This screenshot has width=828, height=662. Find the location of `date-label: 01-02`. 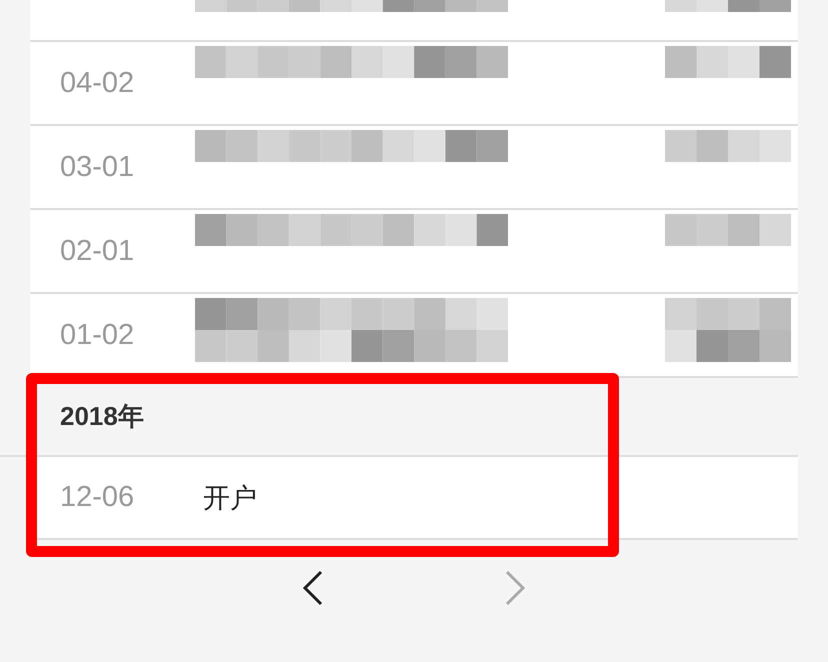

date-label: 01-02 is located at coordinates (97, 335).